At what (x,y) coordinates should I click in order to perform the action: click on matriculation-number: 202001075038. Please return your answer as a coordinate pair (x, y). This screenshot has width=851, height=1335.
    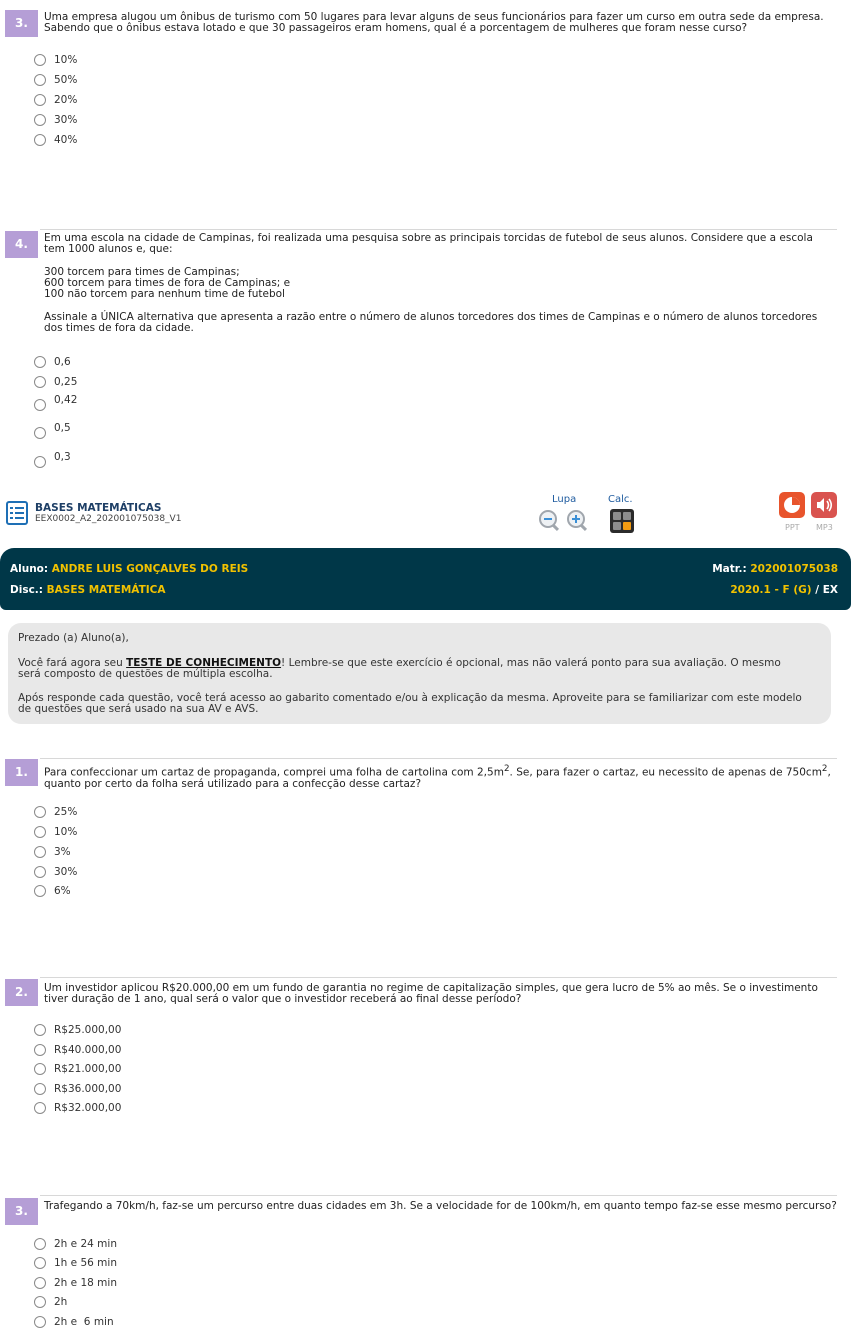
    Looking at the image, I should click on (794, 569).